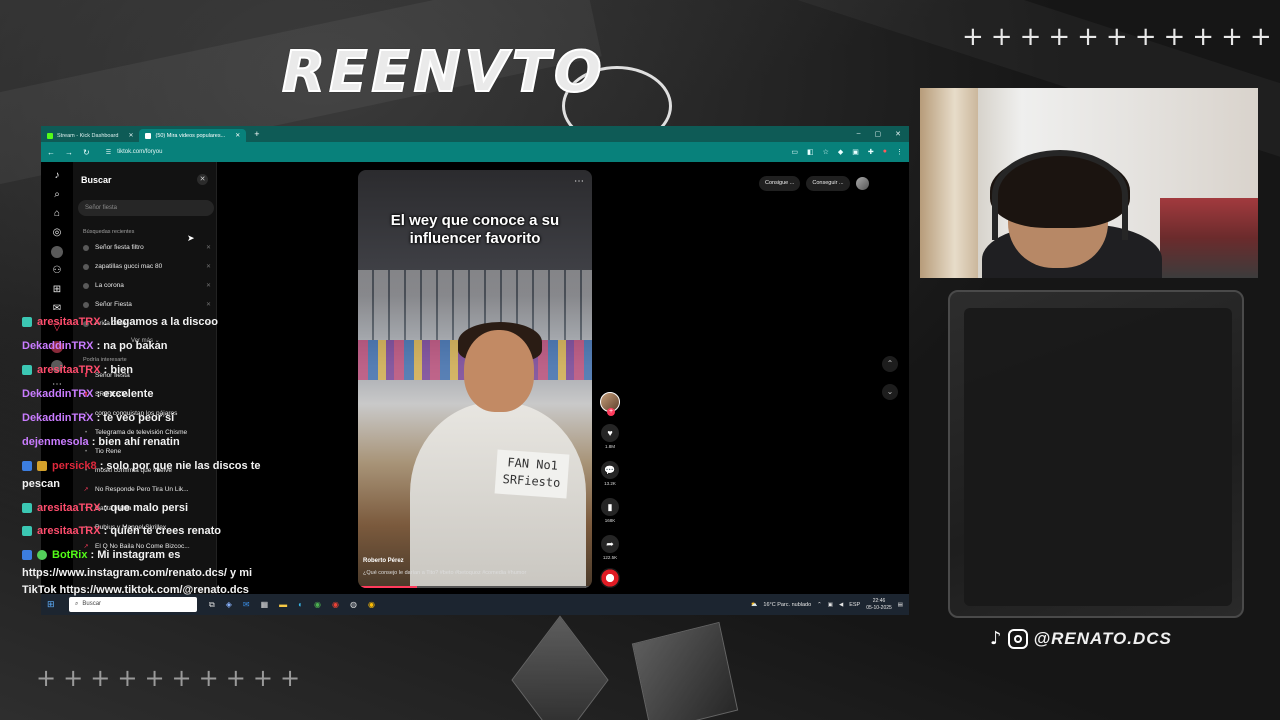  What do you see at coordinates (610, 544) in the screenshot?
I see `share-button: ➦` at bounding box center [610, 544].